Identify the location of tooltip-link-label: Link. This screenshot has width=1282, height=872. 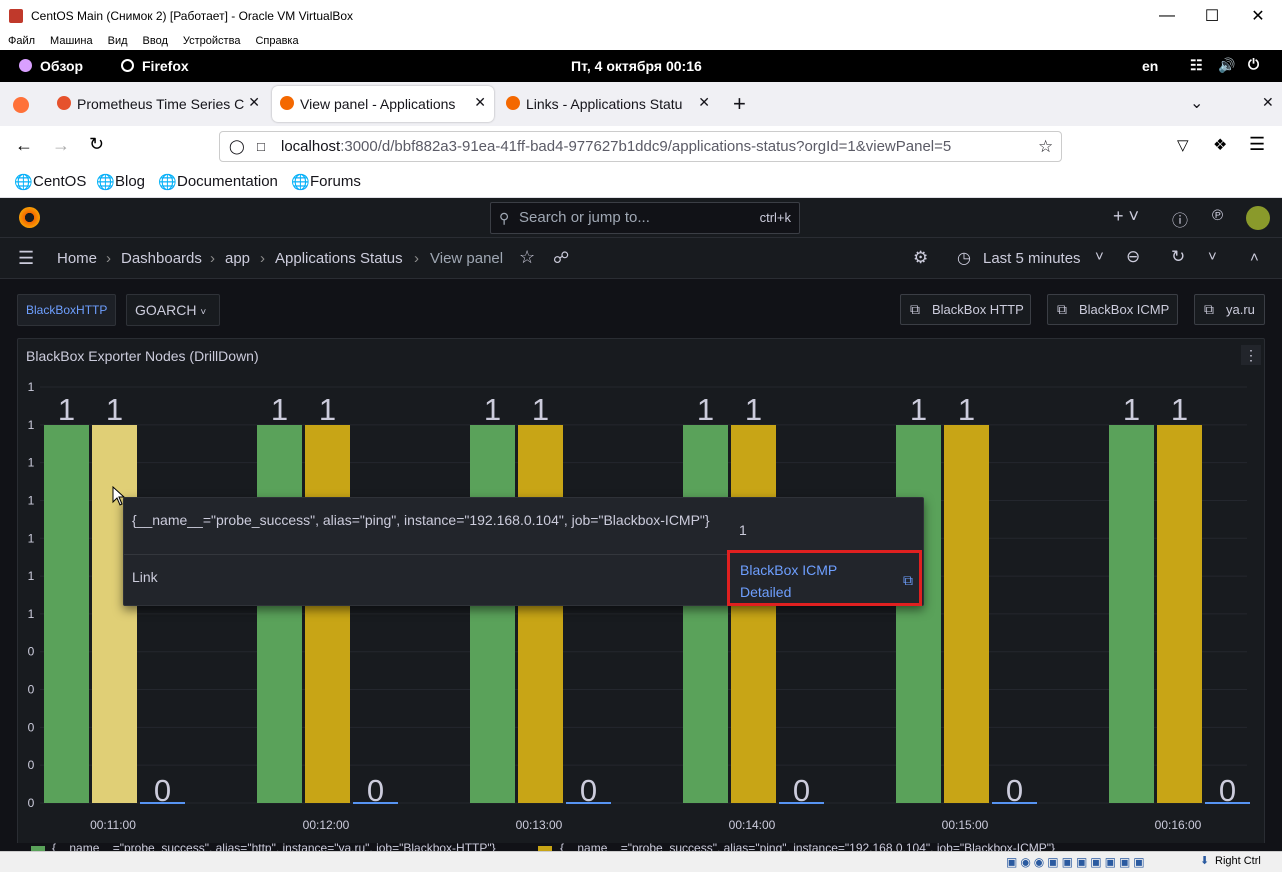
(145, 577).